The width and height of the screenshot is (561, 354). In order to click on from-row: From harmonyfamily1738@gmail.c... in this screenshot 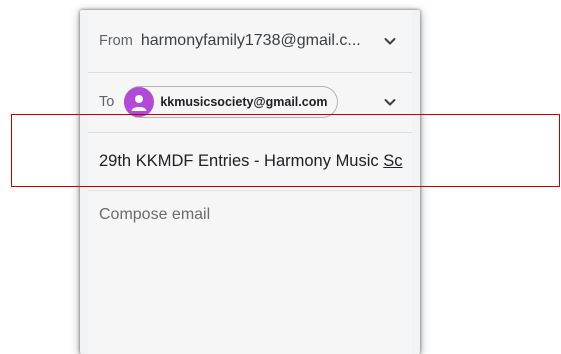, I will do `click(250, 41)`.